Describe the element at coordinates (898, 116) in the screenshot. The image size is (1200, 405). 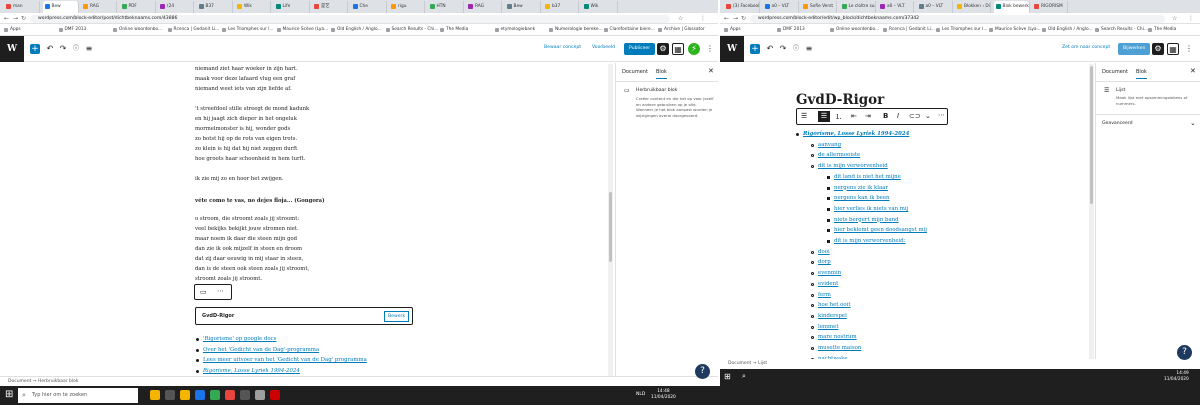
I see `italic-icon: I` at that location.